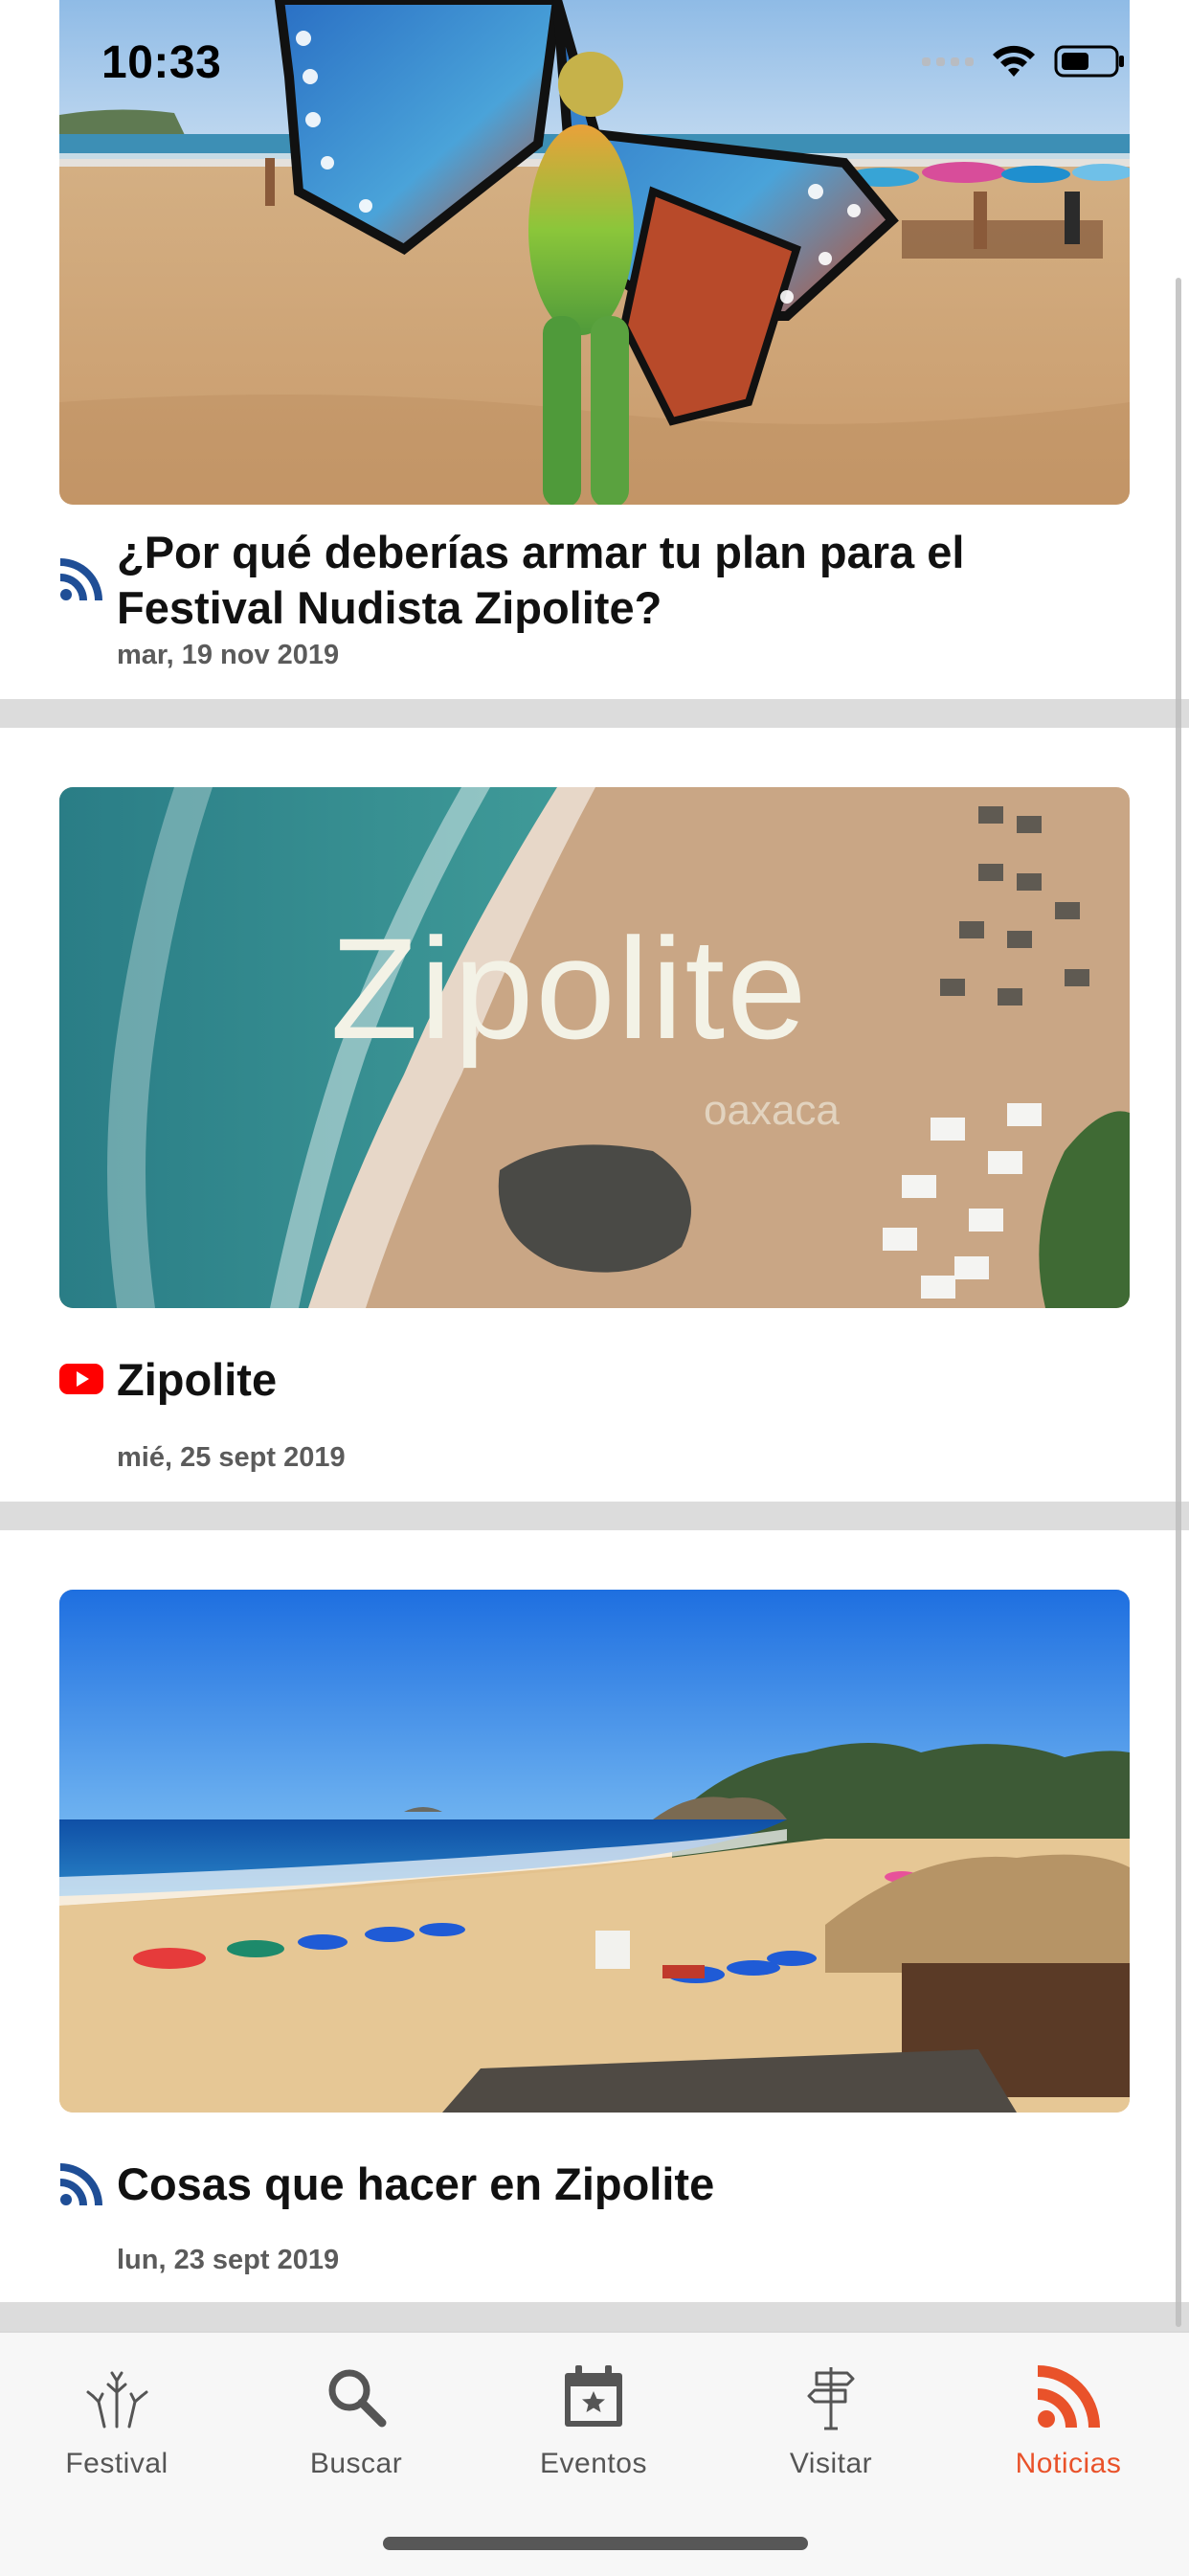  I want to click on battery-icon, so click(1089, 62).